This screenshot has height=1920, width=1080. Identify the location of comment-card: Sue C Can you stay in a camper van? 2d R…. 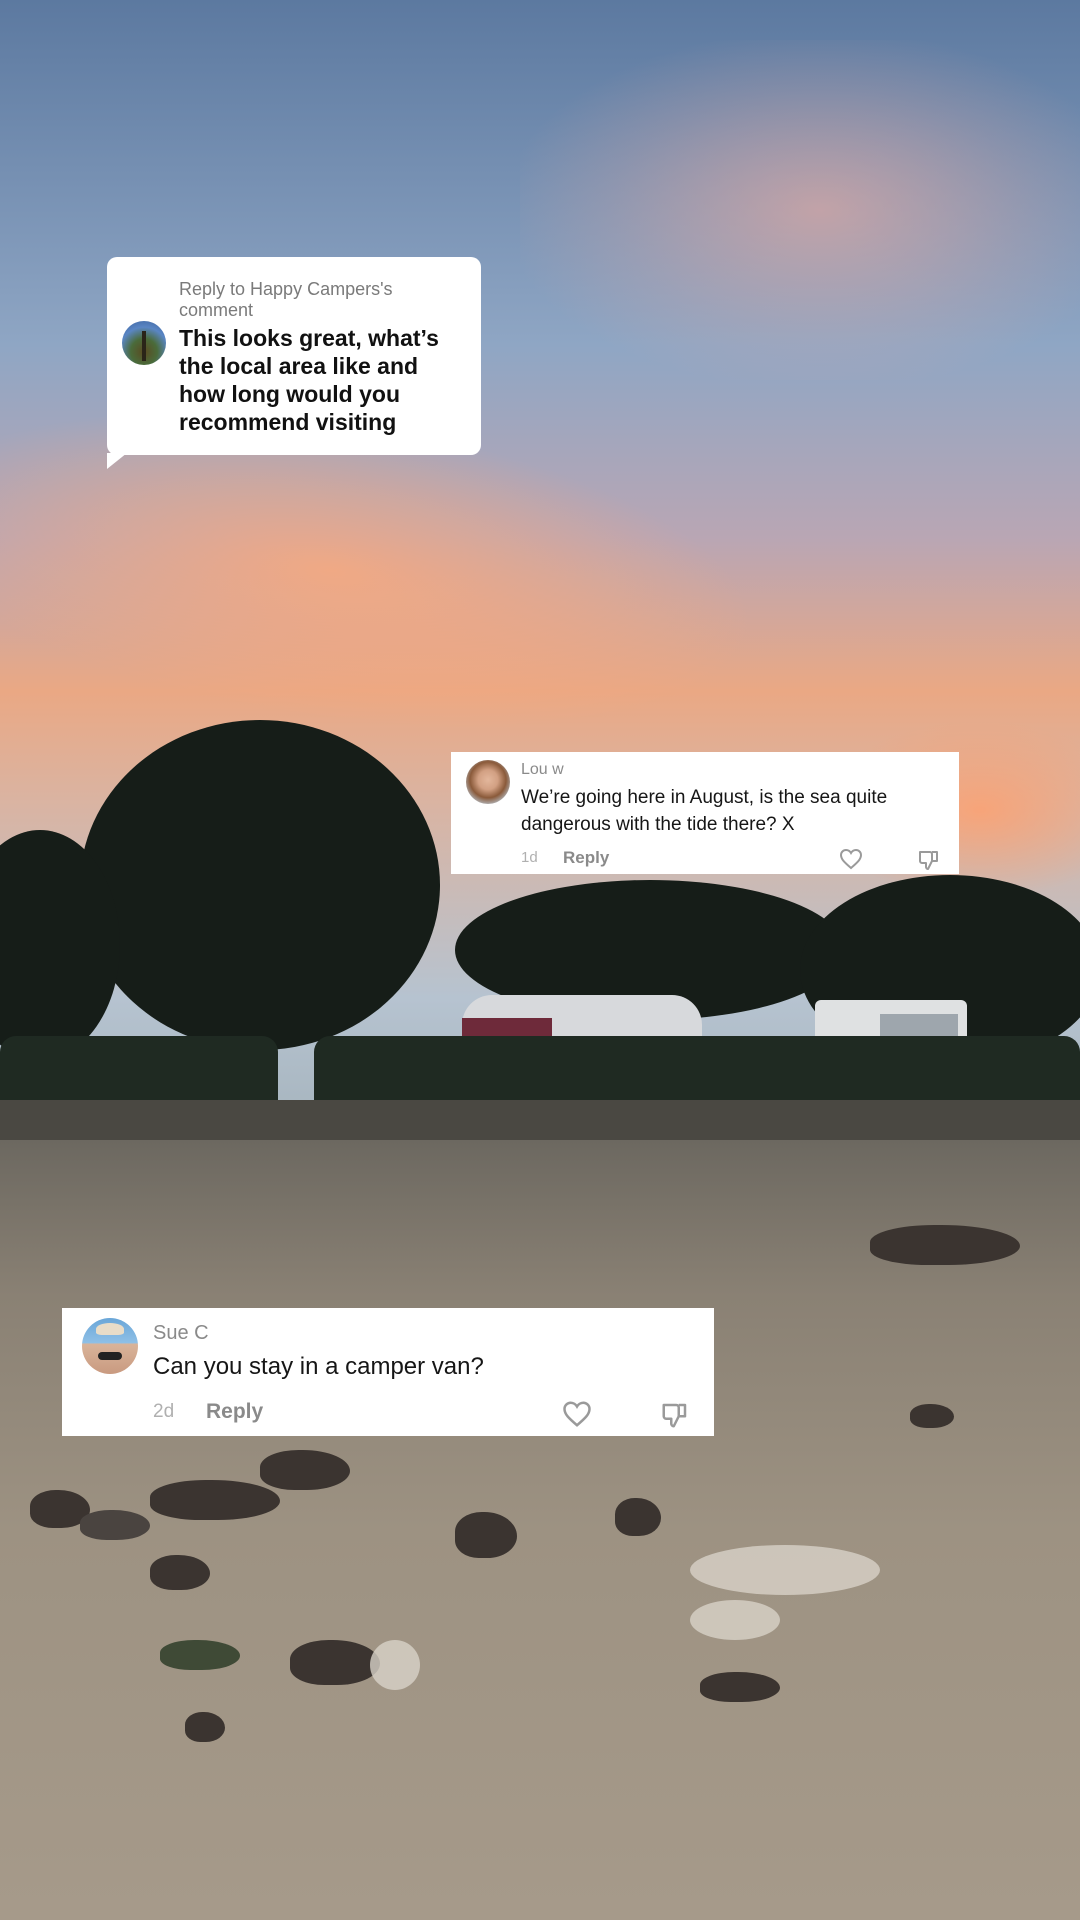
(388, 1372).